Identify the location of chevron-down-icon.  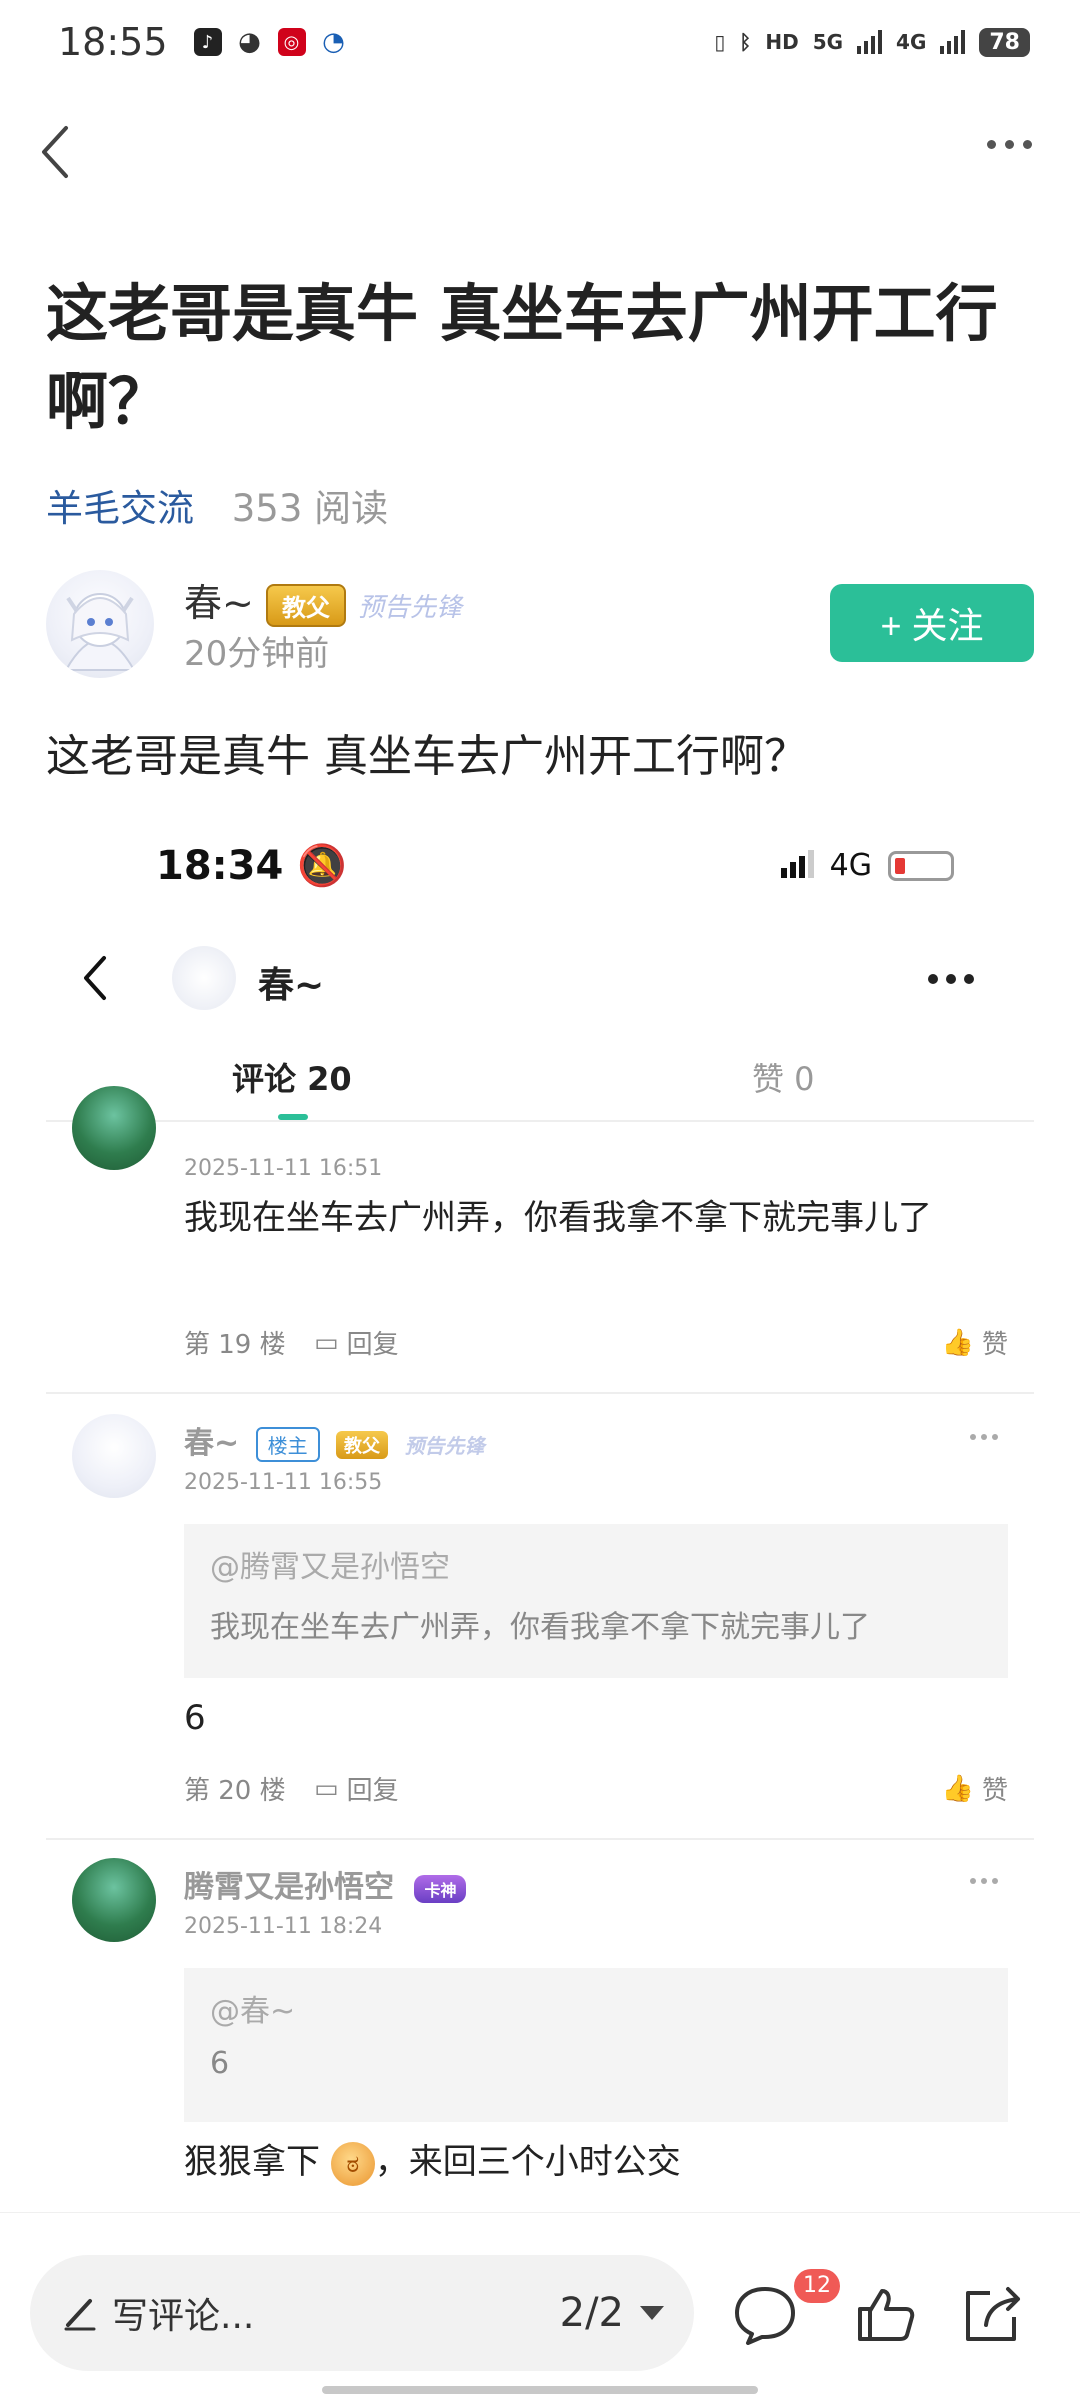
(652, 2313).